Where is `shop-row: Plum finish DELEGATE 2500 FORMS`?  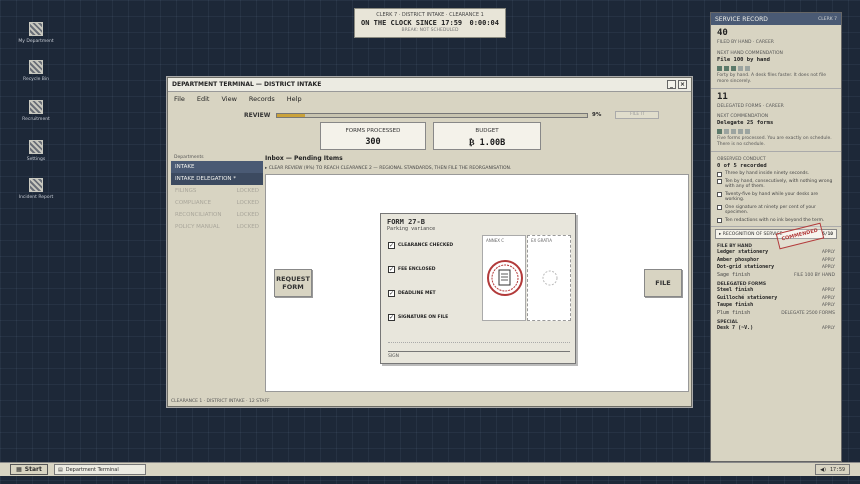
shop-row: Plum finish DELEGATE 2500 FORMS is located at coordinates (776, 314).